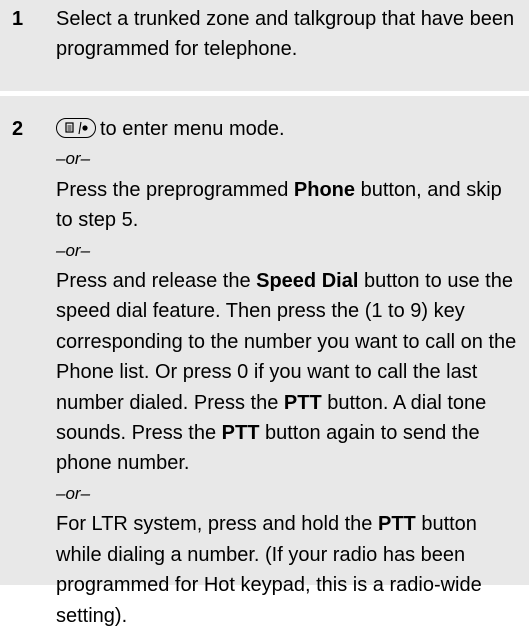 This screenshot has width=529, height=631. Describe the element at coordinates (175, 189) in the screenshot. I see `text: Press the preprogrammed` at that location.